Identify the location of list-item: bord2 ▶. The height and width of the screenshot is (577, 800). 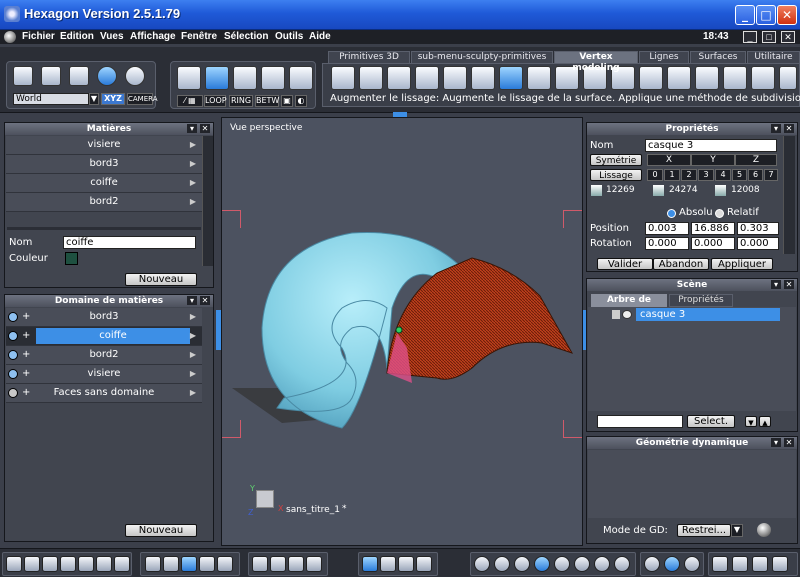
(104, 202).